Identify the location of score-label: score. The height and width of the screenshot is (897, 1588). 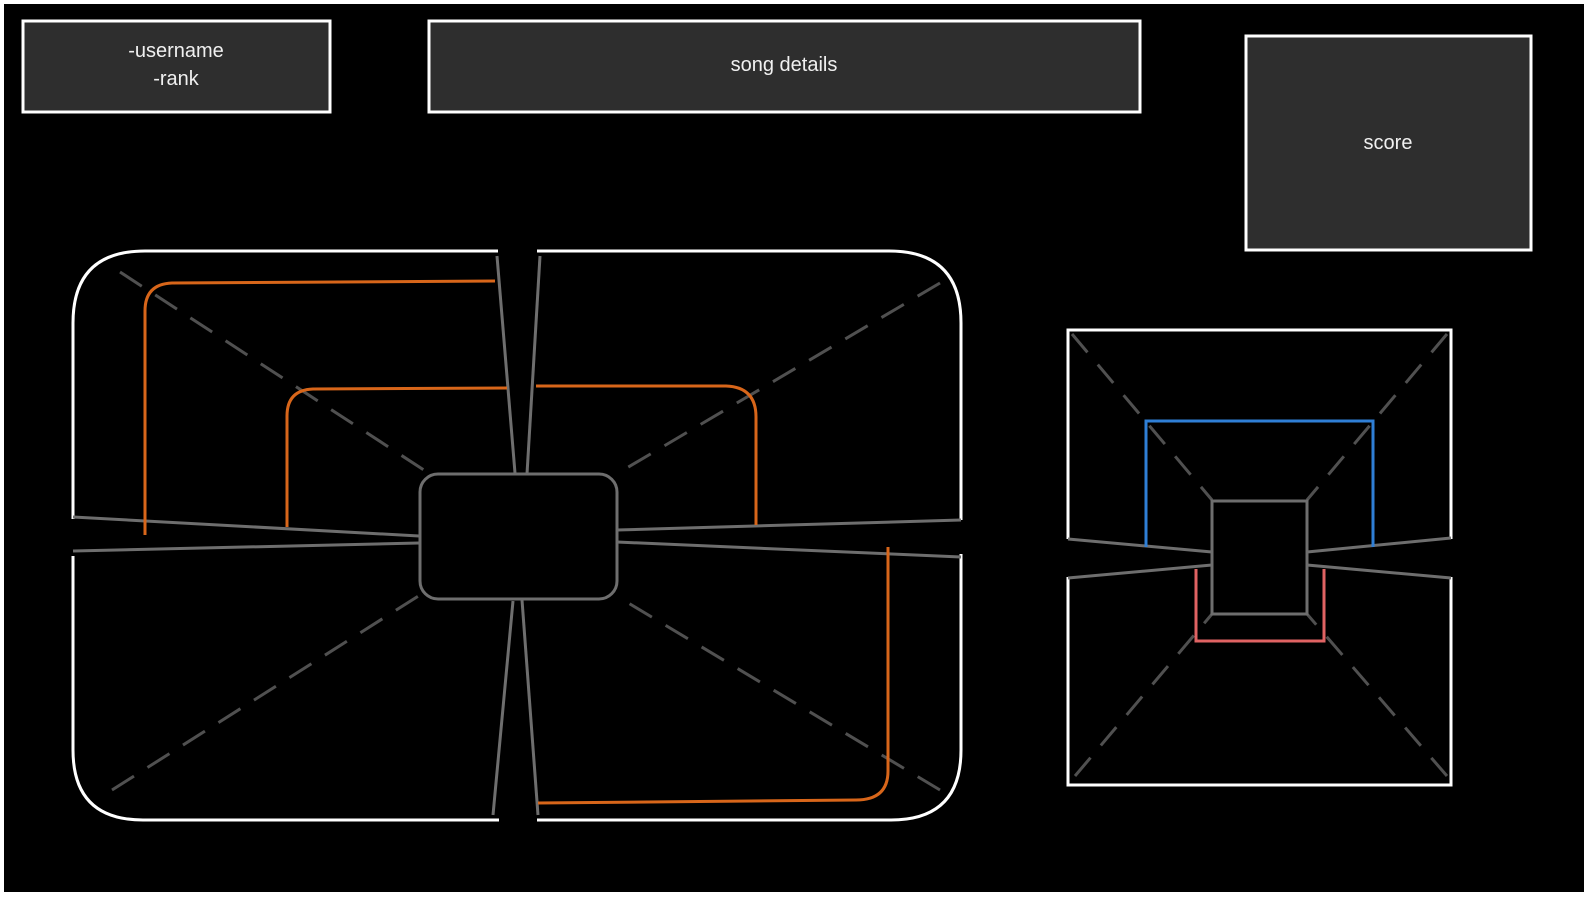
(1388, 143).